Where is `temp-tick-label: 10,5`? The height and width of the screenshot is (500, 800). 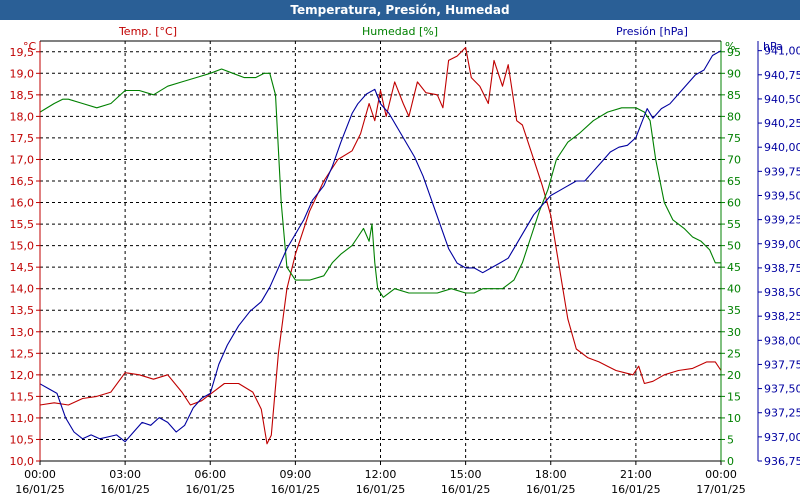 temp-tick-label: 10,5 is located at coordinates (22, 439).